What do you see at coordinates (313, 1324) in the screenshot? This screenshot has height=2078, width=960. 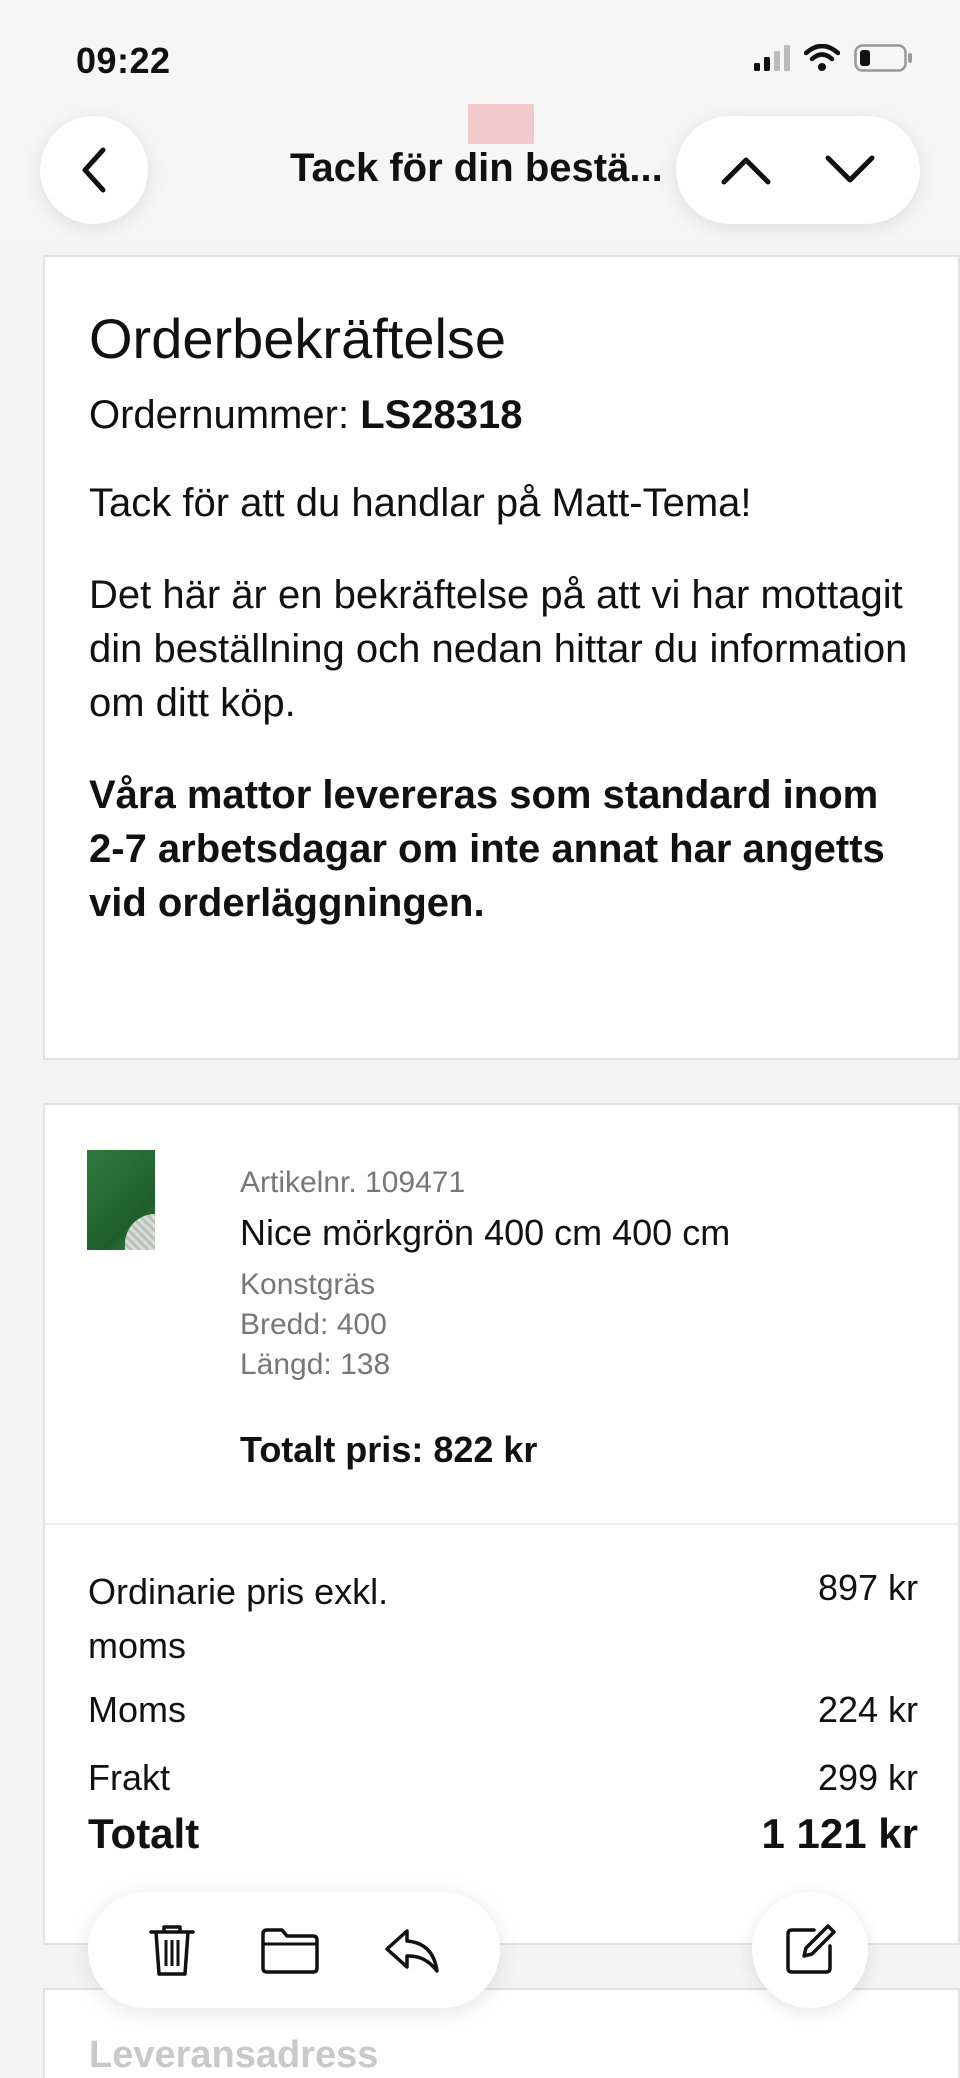 I see `product-width: Bredd: 400` at bounding box center [313, 1324].